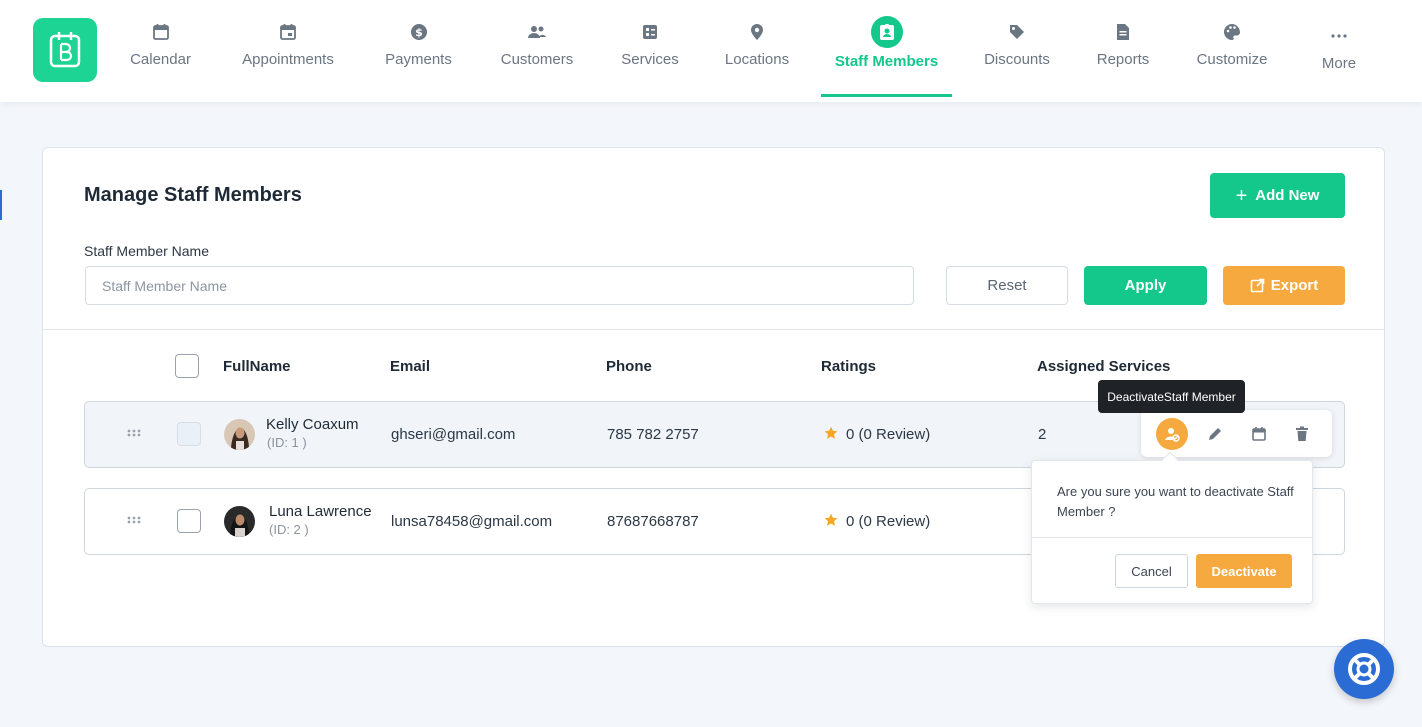 The image size is (1422, 727). Describe the element at coordinates (1232, 32) in the screenshot. I see `palette-icon` at that location.